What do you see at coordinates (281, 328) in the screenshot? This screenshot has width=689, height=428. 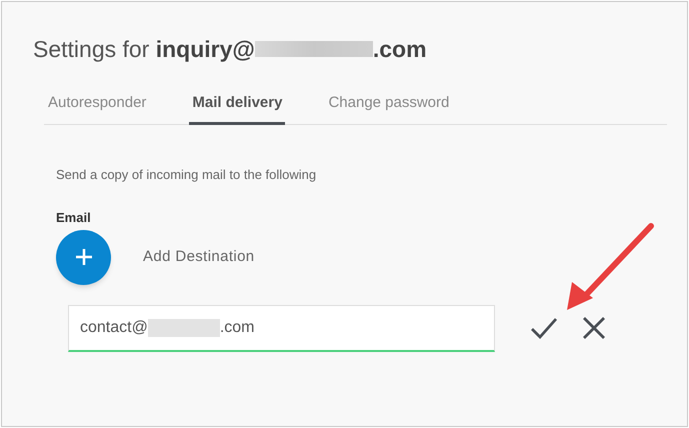 I see `email-field: contact@ .com` at bounding box center [281, 328].